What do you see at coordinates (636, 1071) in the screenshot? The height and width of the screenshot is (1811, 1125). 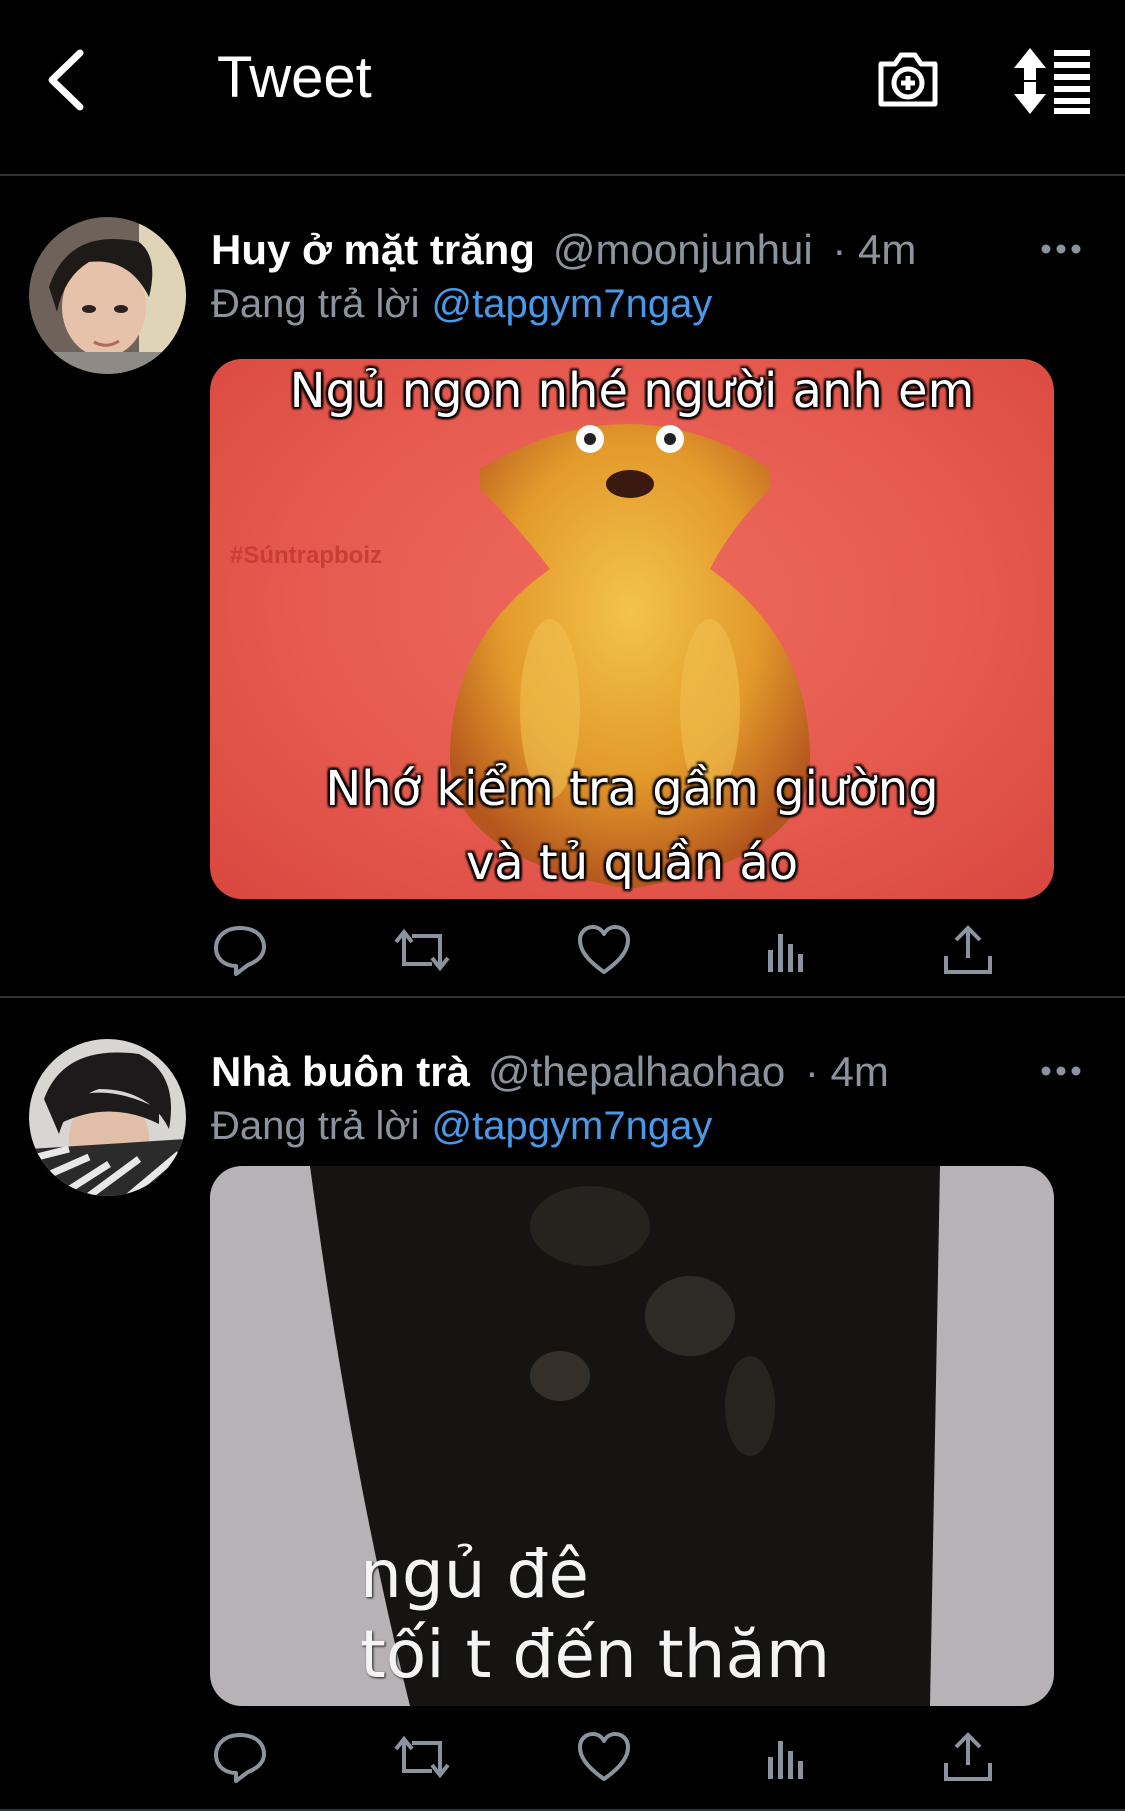 I see `user-handle: @thepalhaohao` at bounding box center [636, 1071].